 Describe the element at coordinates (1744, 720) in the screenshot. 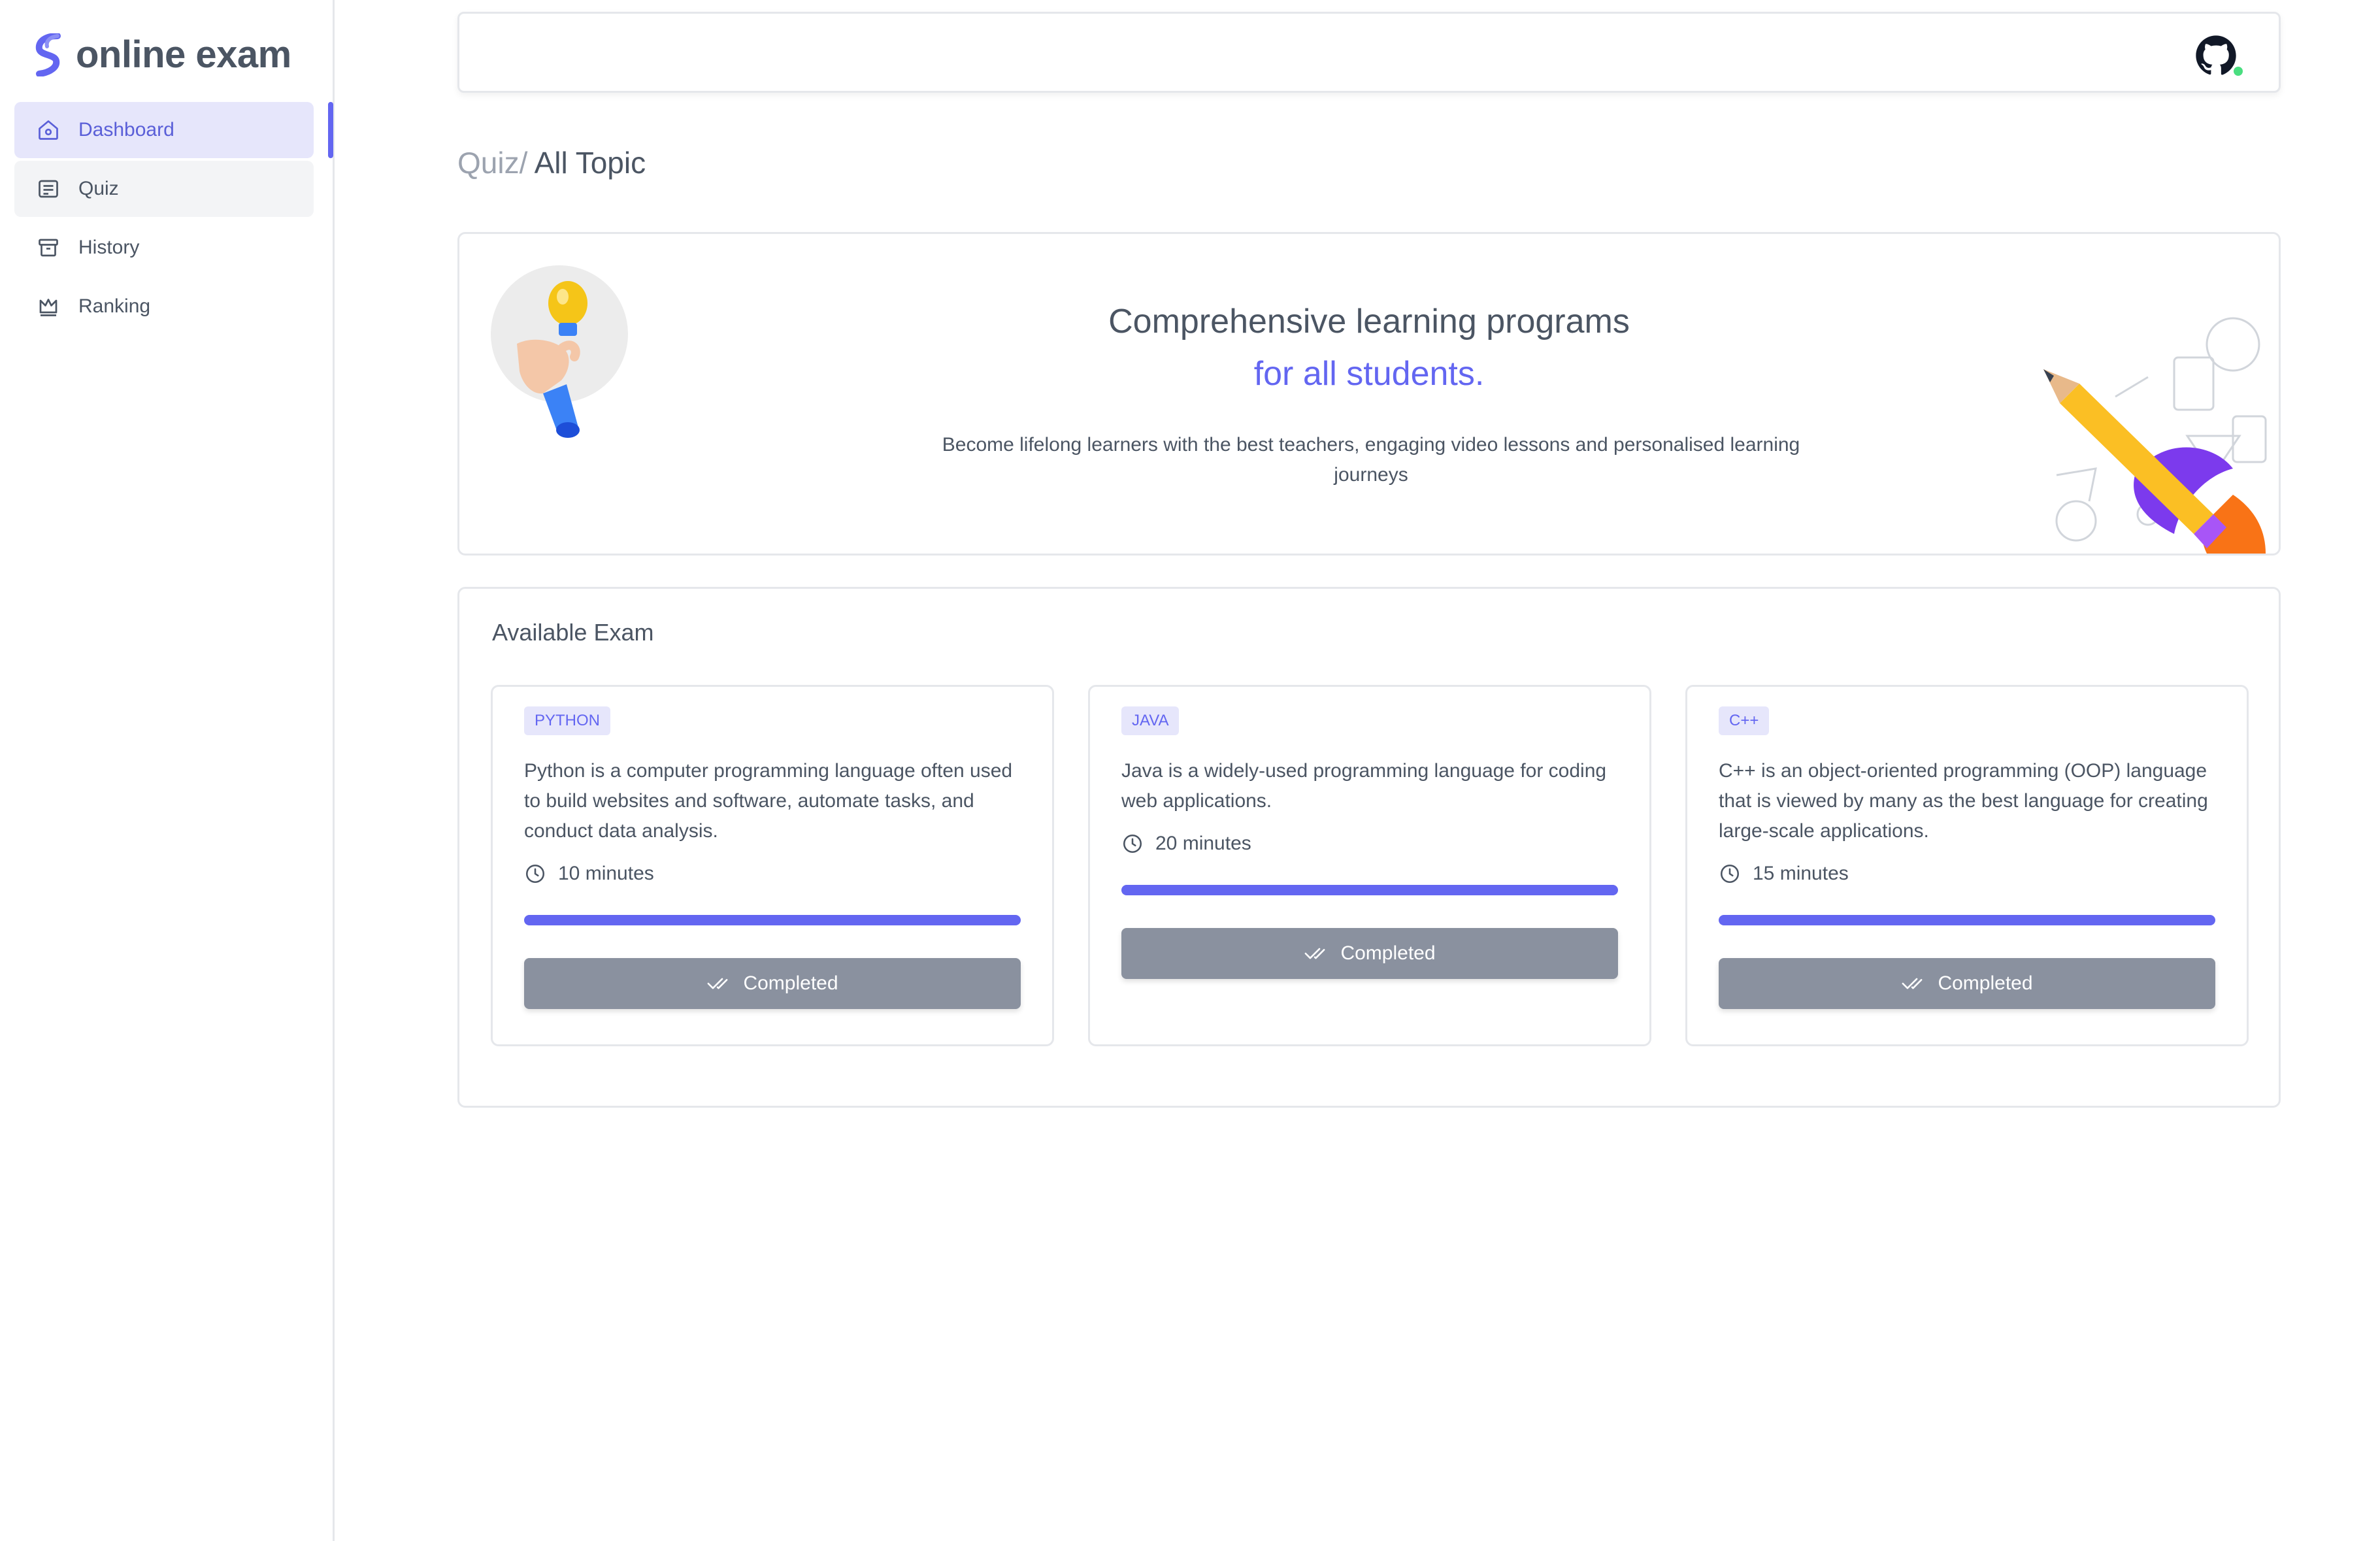

I see `exam-tag: C++` at that location.